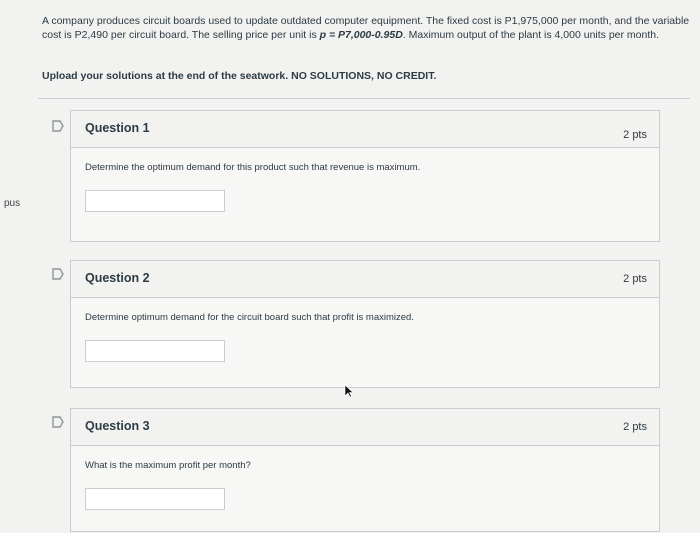  What do you see at coordinates (364, 98) in the screenshot?
I see `divider` at bounding box center [364, 98].